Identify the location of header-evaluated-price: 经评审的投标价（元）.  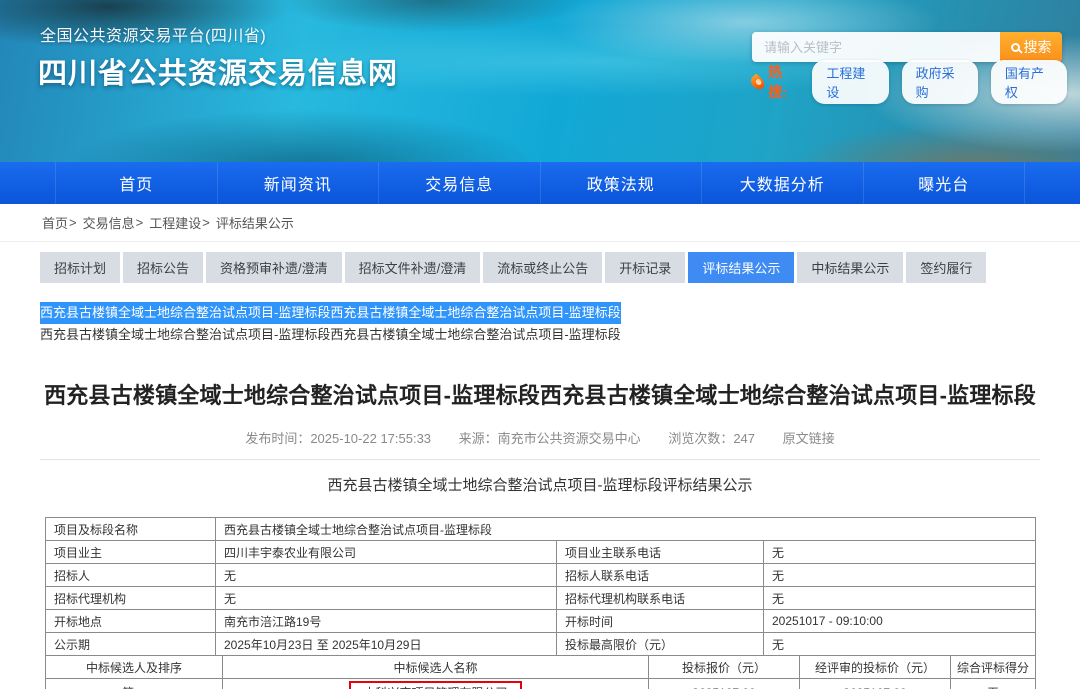
(875, 667).